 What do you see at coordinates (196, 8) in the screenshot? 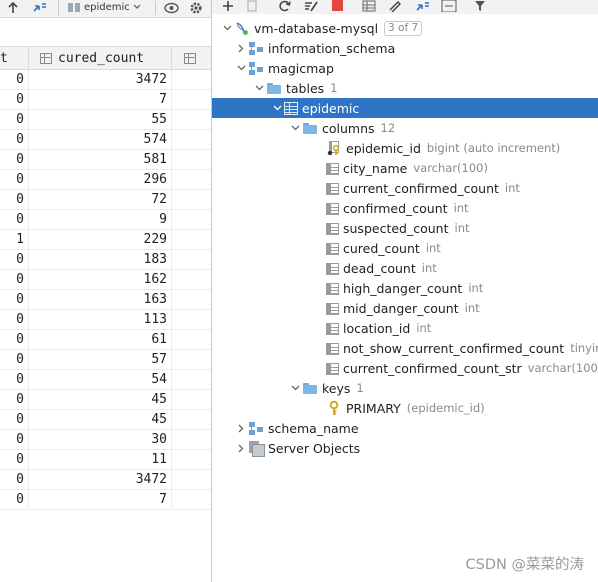
I see `gear-icon` at bounding box center [196, 8].